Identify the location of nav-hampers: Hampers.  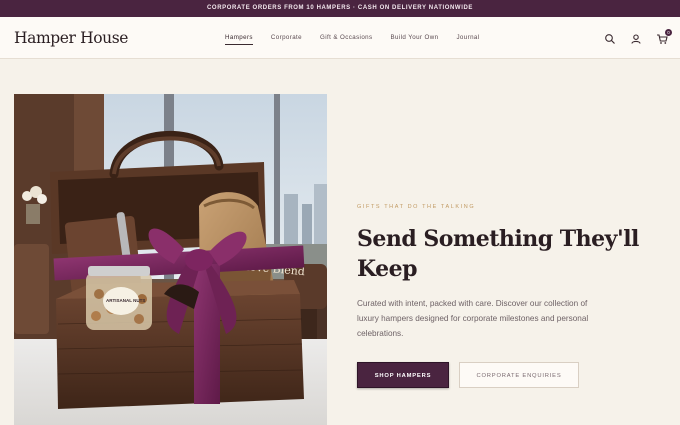
(239, 39).